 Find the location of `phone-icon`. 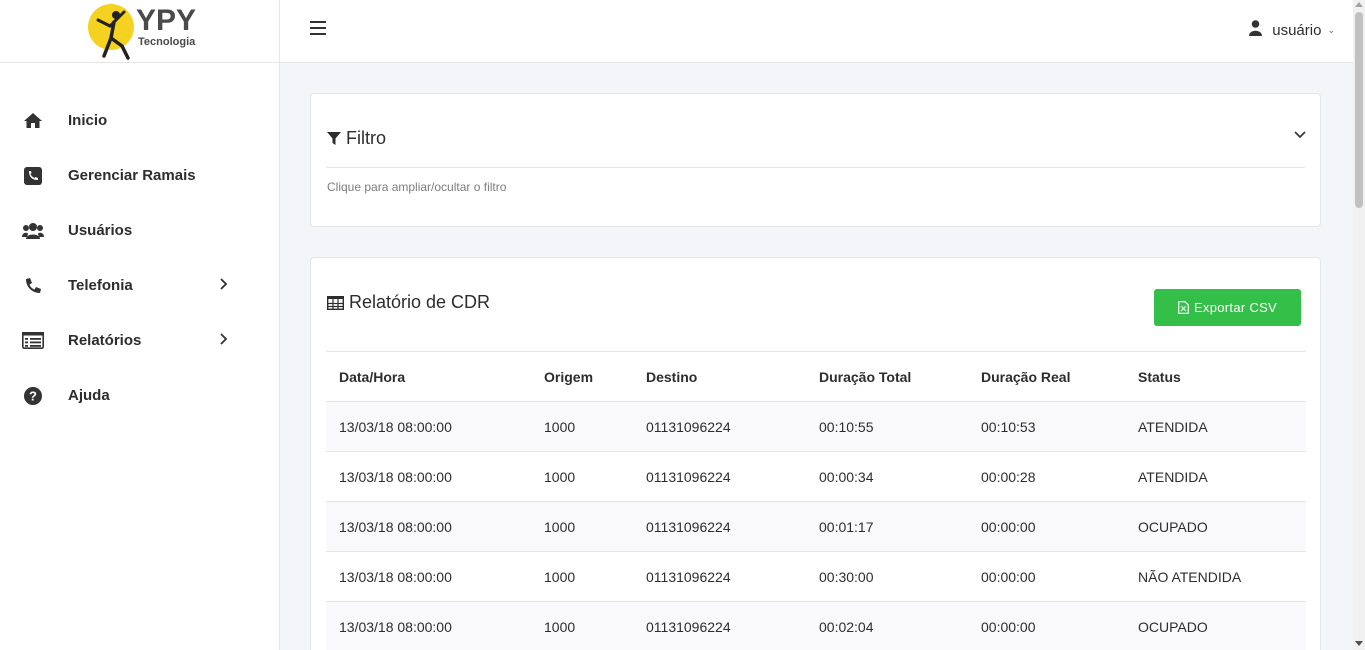

phone-icon is located at coordinates (33, 286).